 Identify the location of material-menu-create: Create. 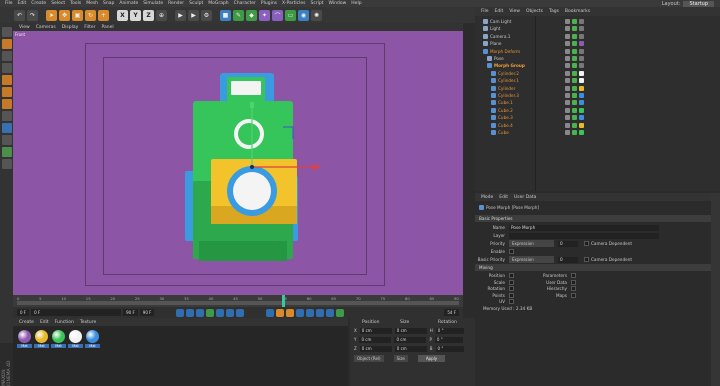
(26, 322).